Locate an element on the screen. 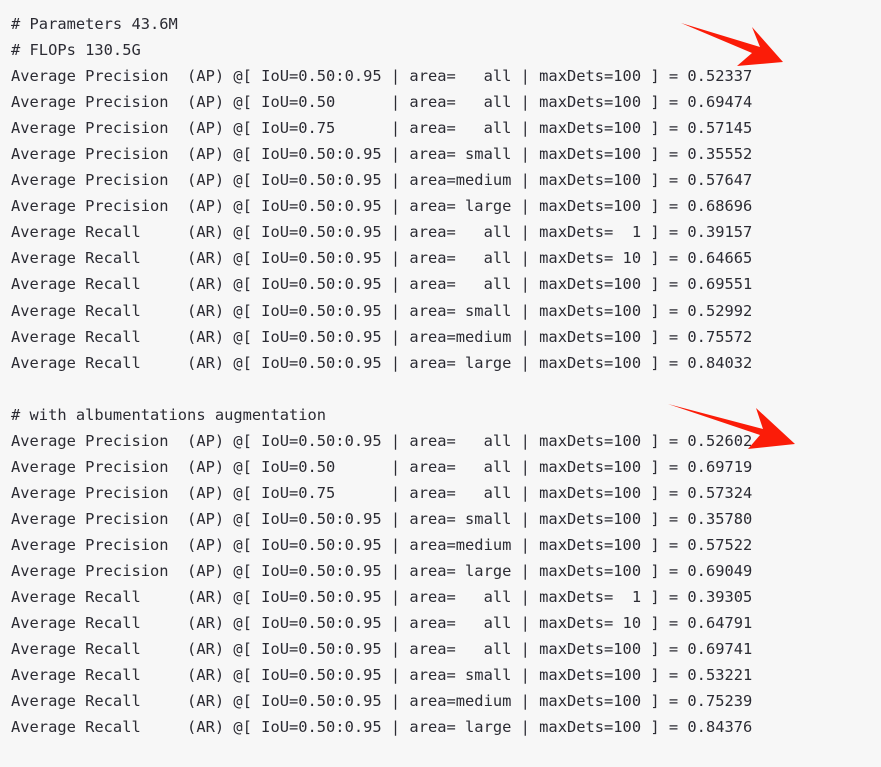 This screenshot has height=767, width=881. terminal-line: # with albumentations augmentation is located at coordinates (169, 414).